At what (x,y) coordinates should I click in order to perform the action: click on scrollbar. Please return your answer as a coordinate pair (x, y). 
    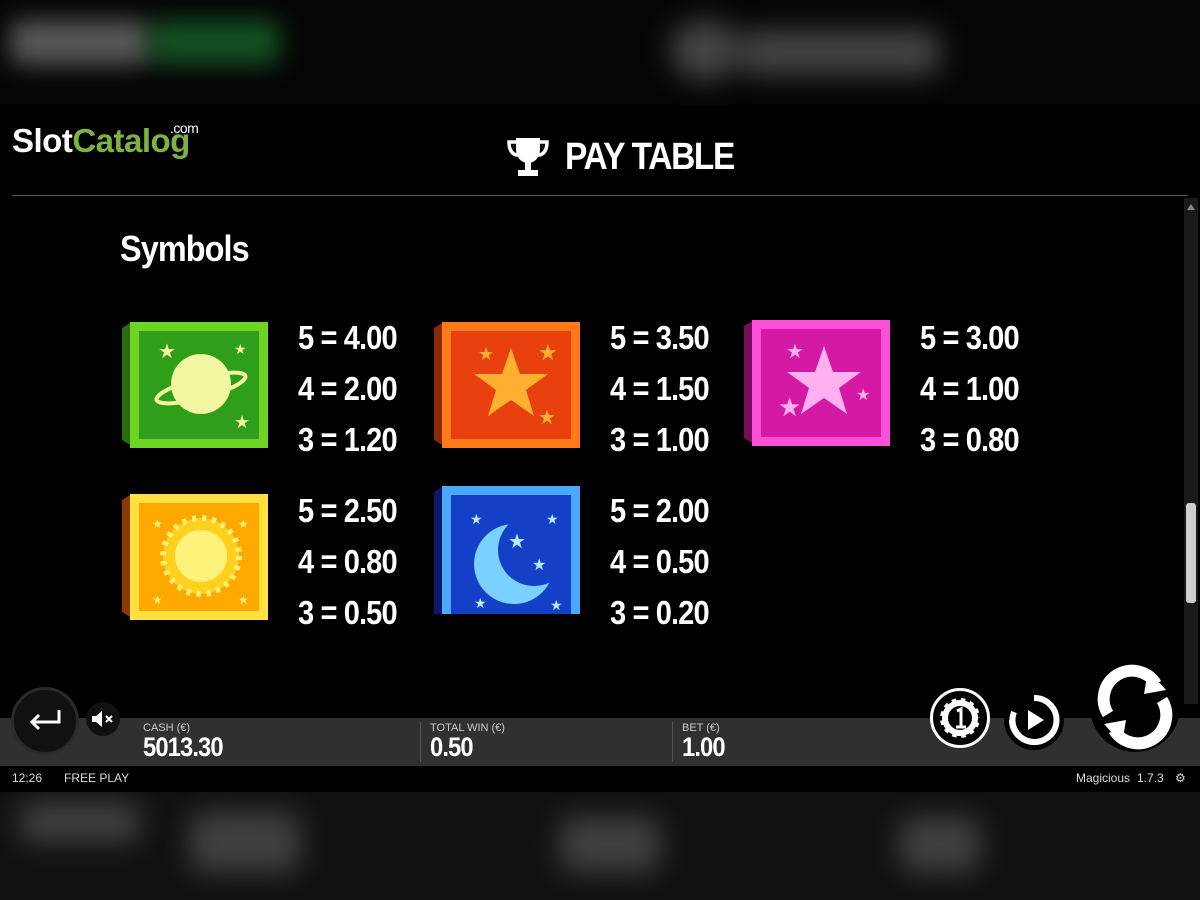
    Looking at the image, I should click on (1191, 451).